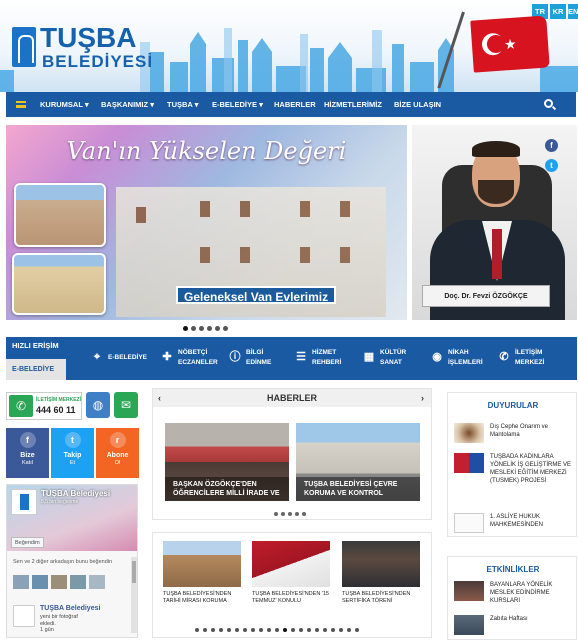  What do you see at coordinates (44, 406) in the screenshot?
I see `call-center-box: ✆ İLETİŞİM MERKEZİ 444 60 11` at bounding box center [44, 406].